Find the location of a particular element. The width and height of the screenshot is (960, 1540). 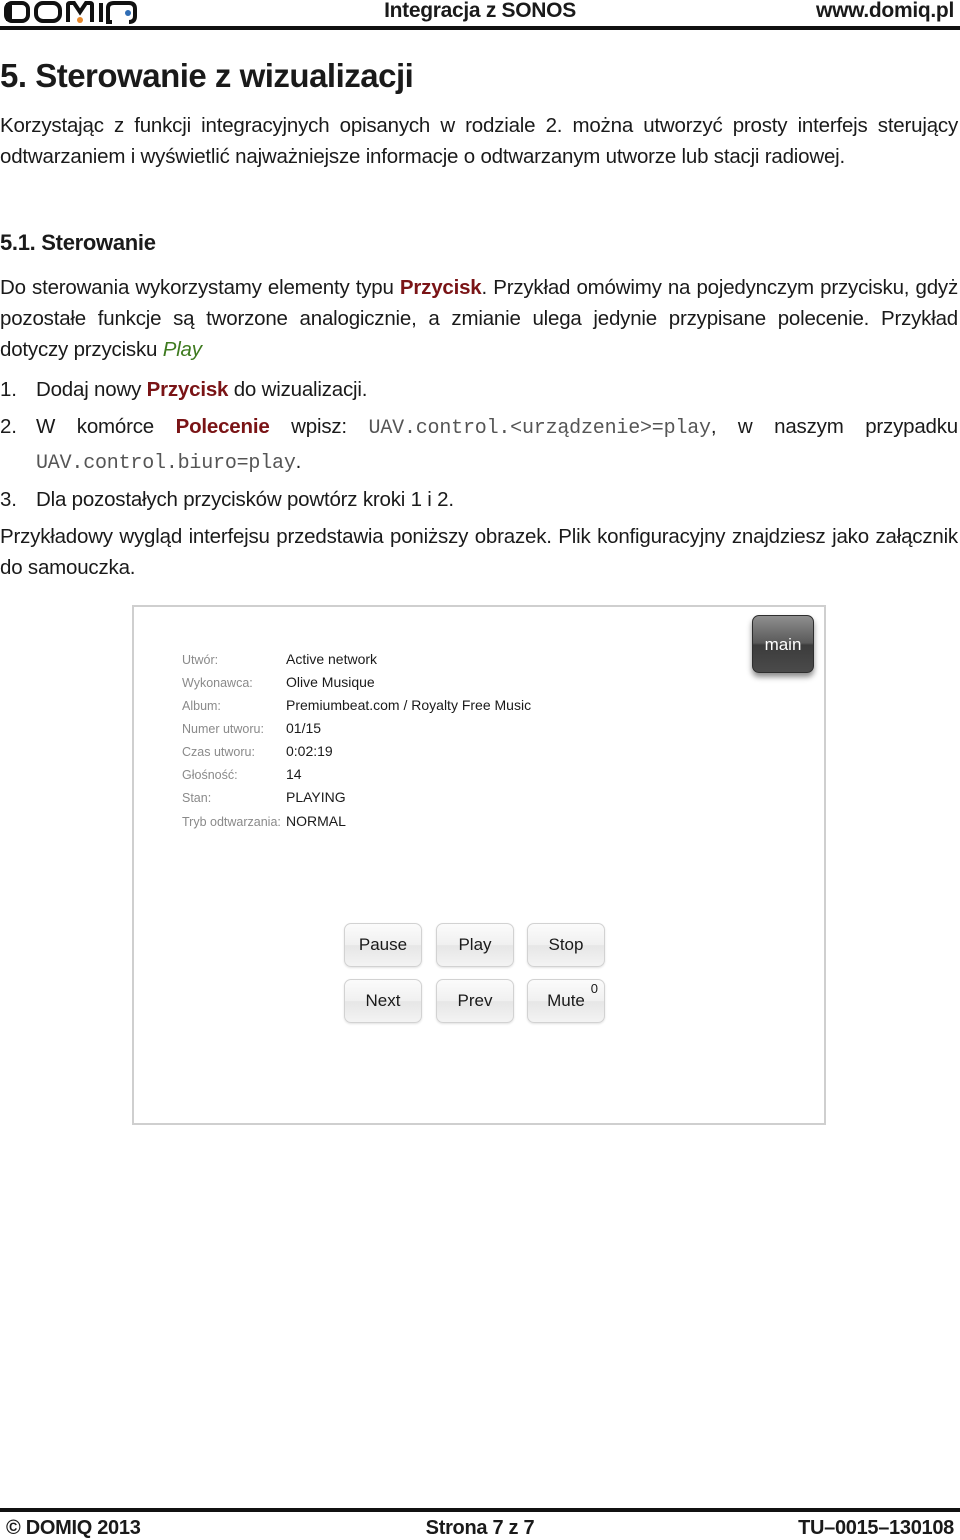

info-label: Głośność: is located at coordinates (210, 775).